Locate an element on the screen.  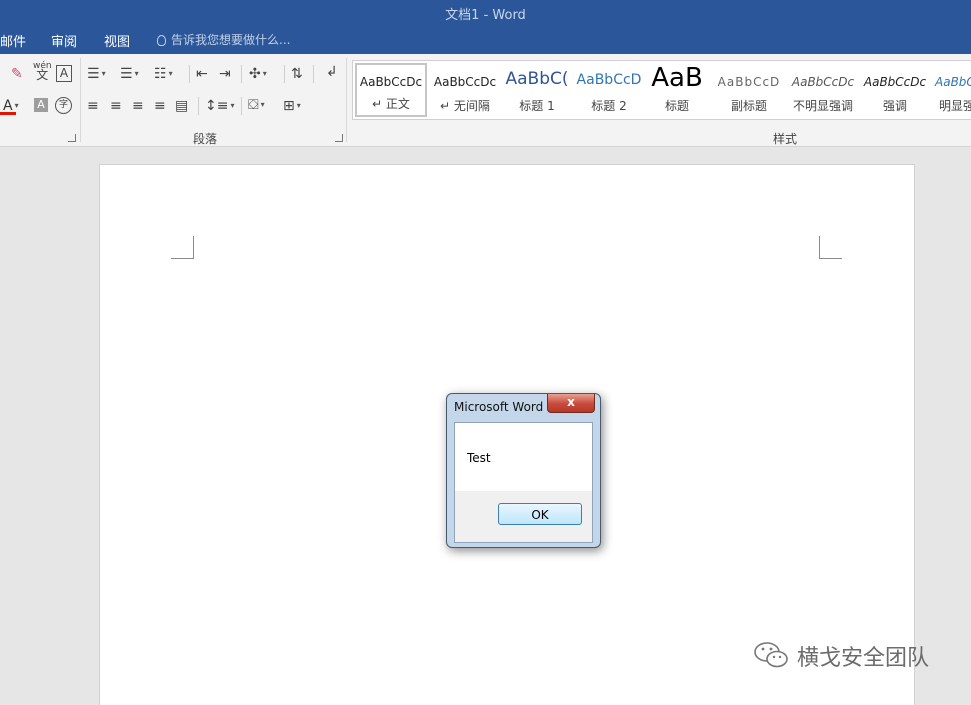
clear-formatting-icon: ✎ is located at coordinates (17, 74).